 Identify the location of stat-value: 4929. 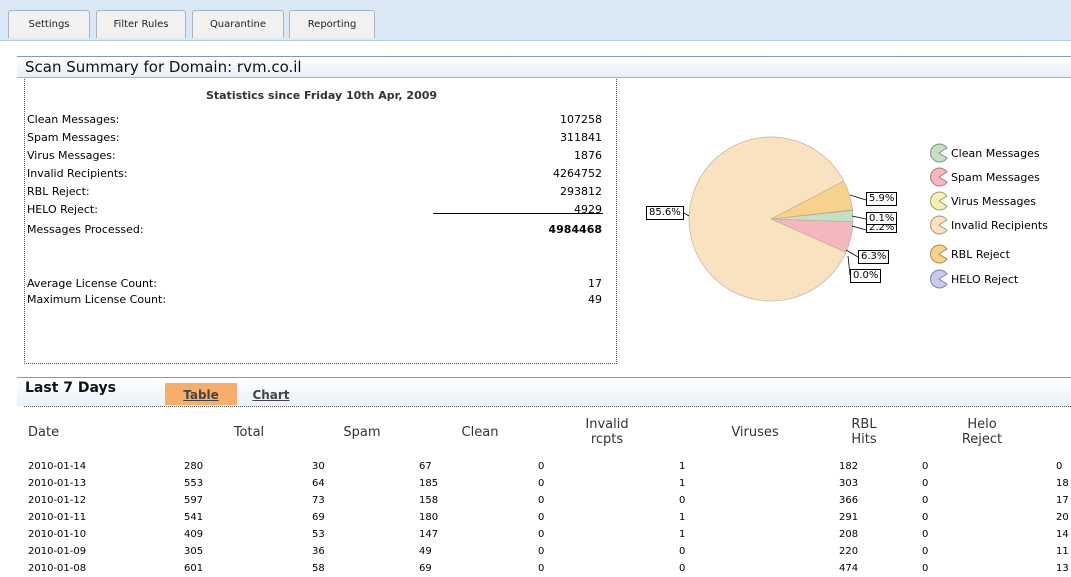
(588, 209).